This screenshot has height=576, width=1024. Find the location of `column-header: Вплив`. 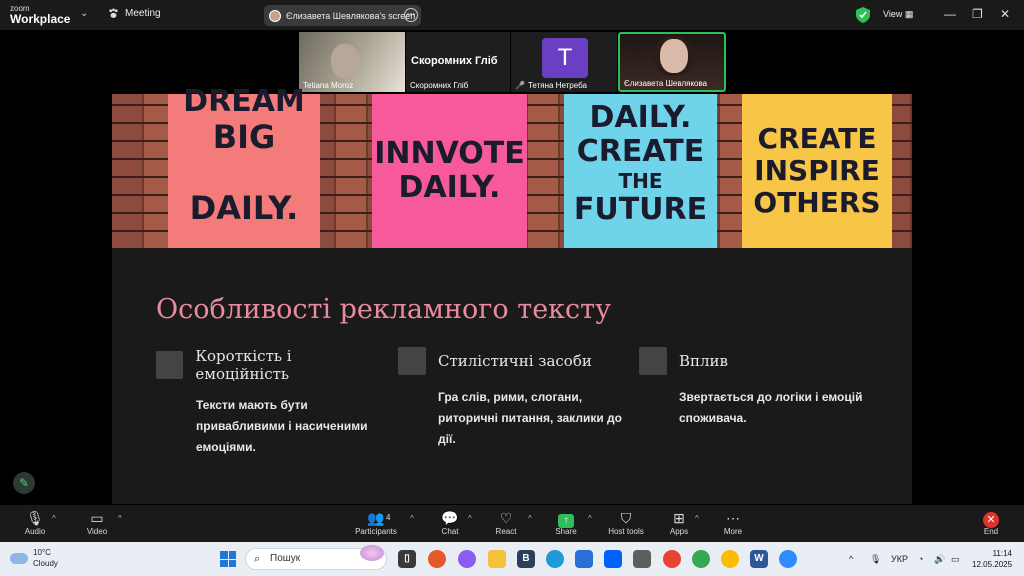

column-header: Вплив is located at coordinates (754, 361).